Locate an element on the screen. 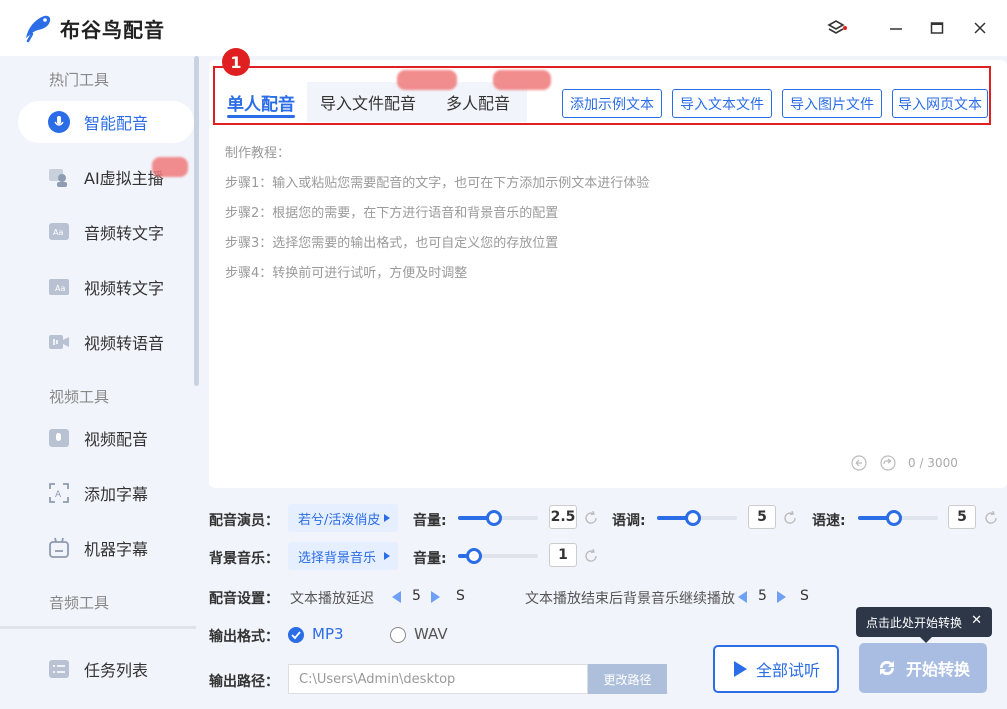 This screenshot has height=709, width=1007. bgm-volume-value: 1 is located at coordinates (563, 555).